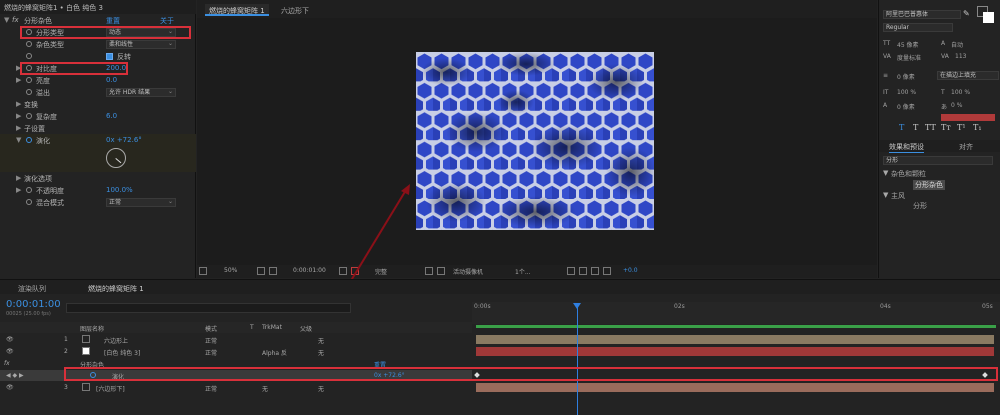  What do you see at coordinates (381, 271) in the screenshot?
I see `resolution-dropdown: 完整` at bounding box center [381, 271].